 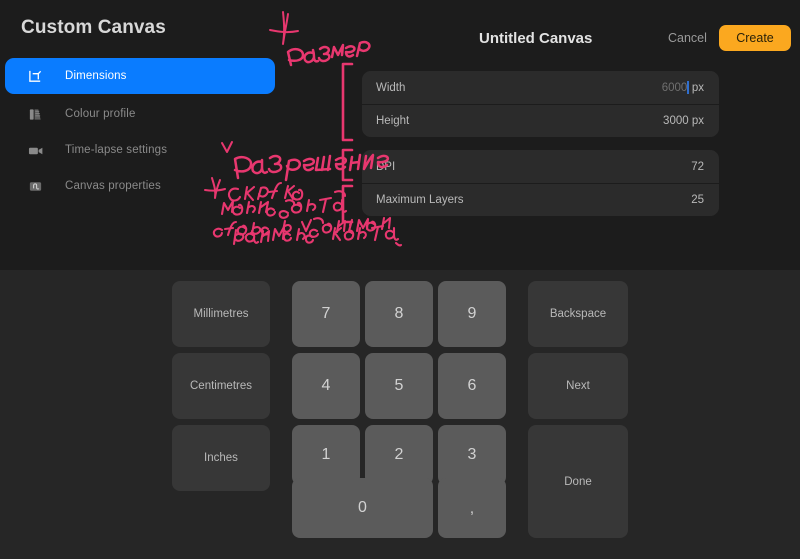 What do you see at coordinates (93, 27) in the screenshot?
I see `page-title: Custom Canvas` at bounding box center [93, 27].